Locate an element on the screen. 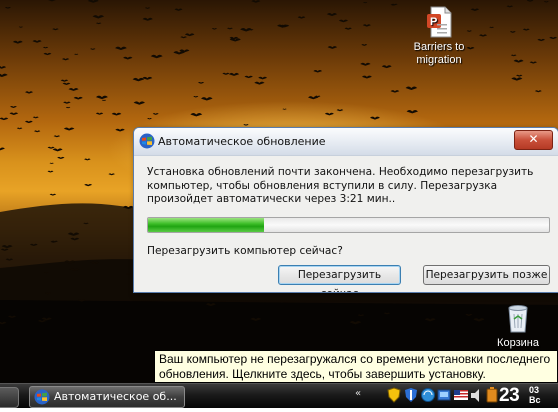 This screenshot has height=412, width=558. battery-icon is located at coordinates (492, 395).